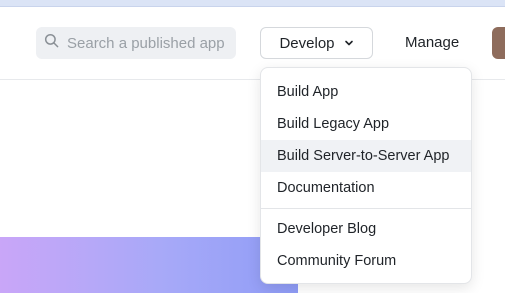 This screenshot has height=293, width=505. I want to click on search-input, so click(149, 43).